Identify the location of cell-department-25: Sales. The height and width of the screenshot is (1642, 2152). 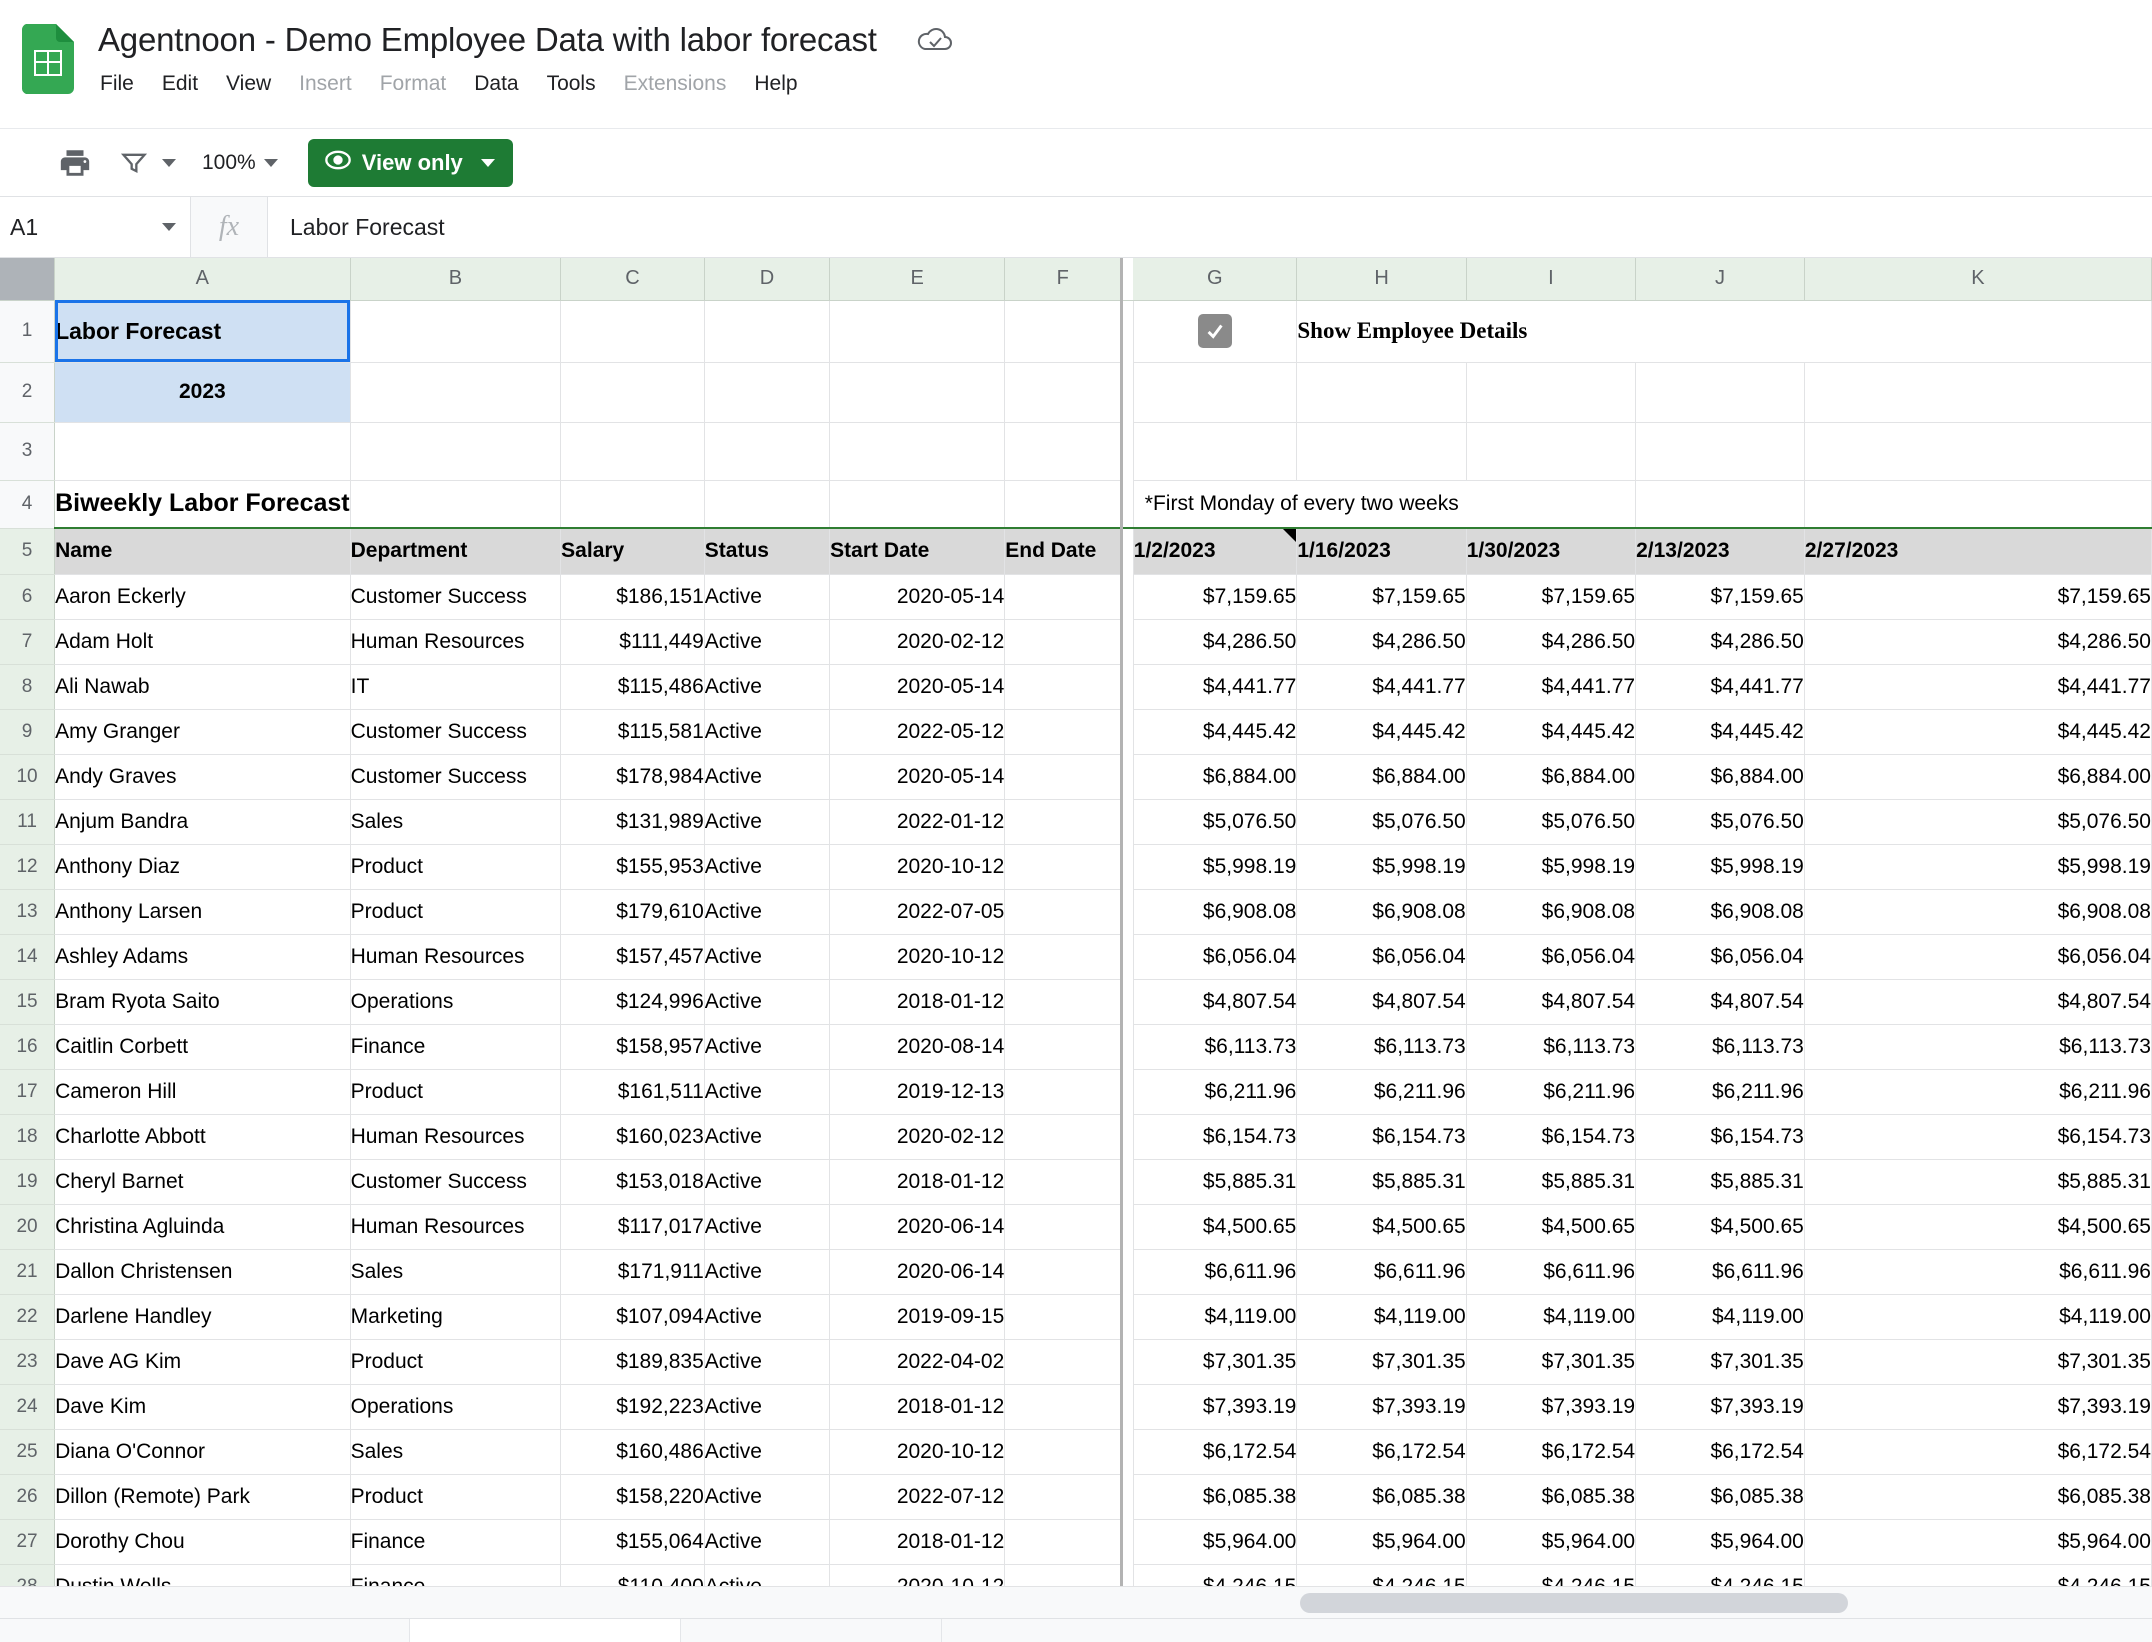
(456, 1452).